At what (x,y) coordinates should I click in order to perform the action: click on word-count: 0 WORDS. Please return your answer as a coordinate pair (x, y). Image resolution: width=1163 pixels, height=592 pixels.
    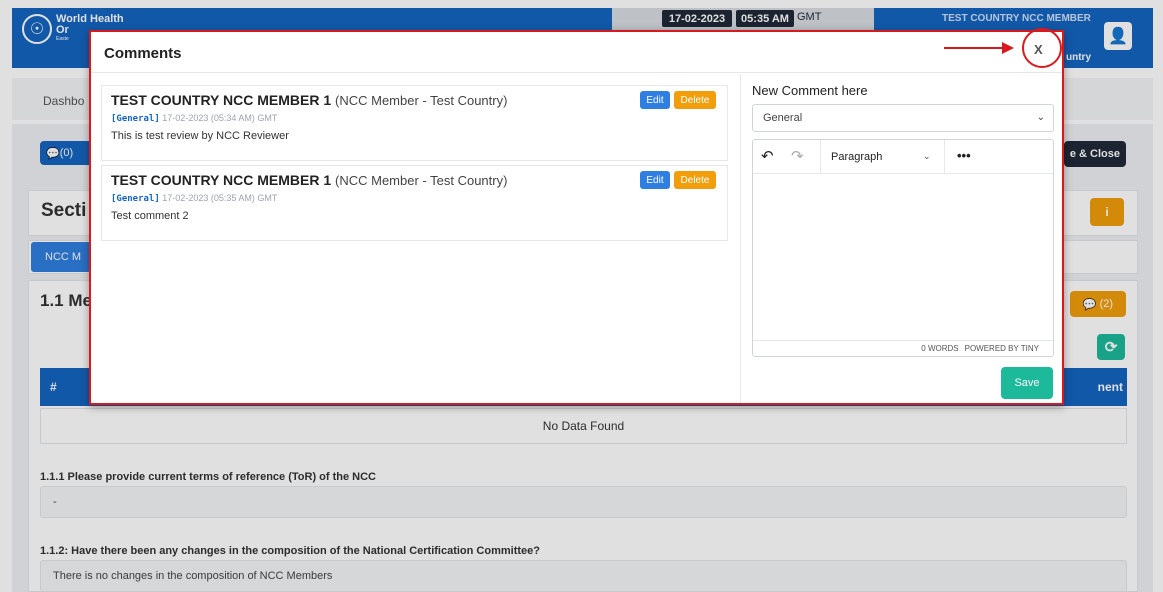
    Looking at the image, I should click on (940, 348).